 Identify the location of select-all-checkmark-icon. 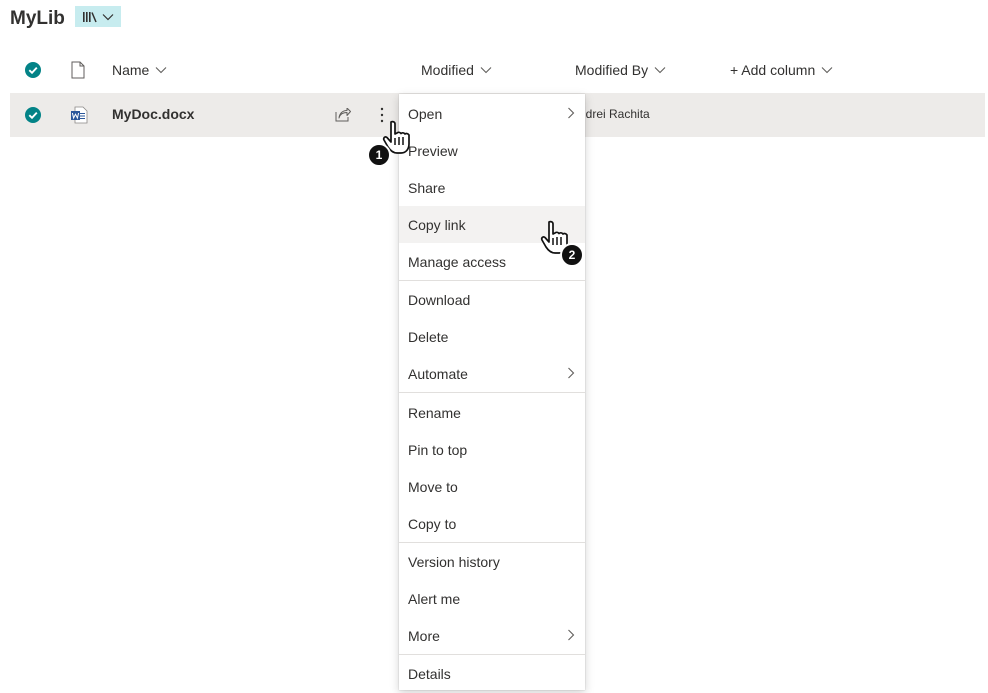
(33, 70).